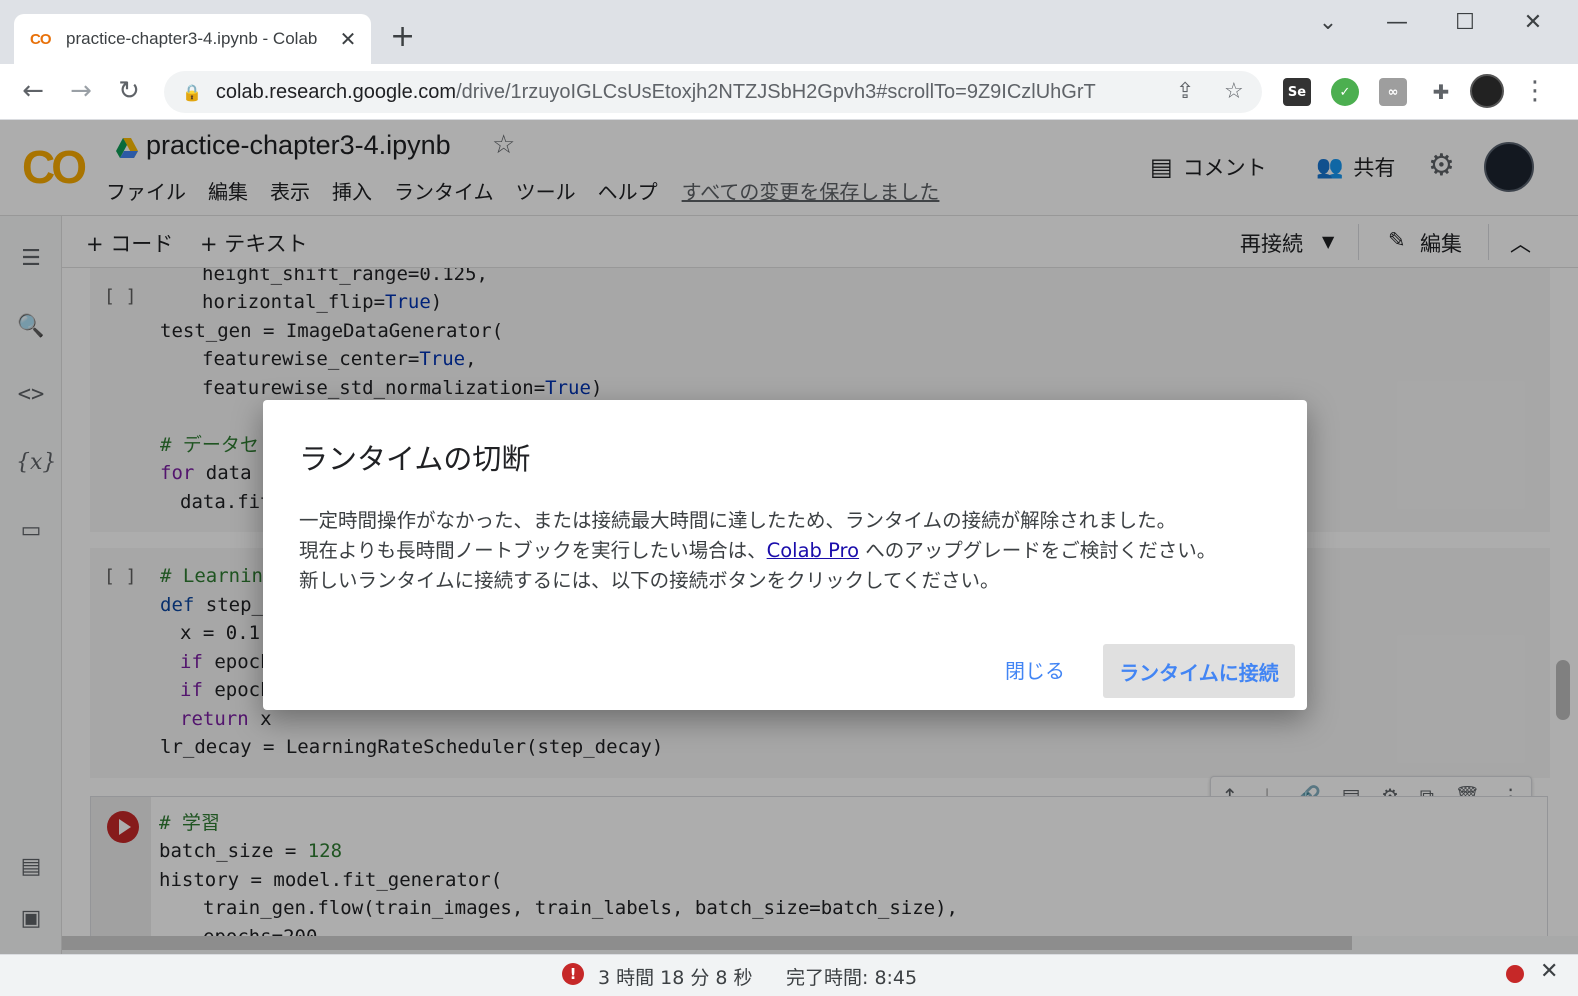  I want to click on extensions-puzzle-icon: ✚, so click(1441, 92).